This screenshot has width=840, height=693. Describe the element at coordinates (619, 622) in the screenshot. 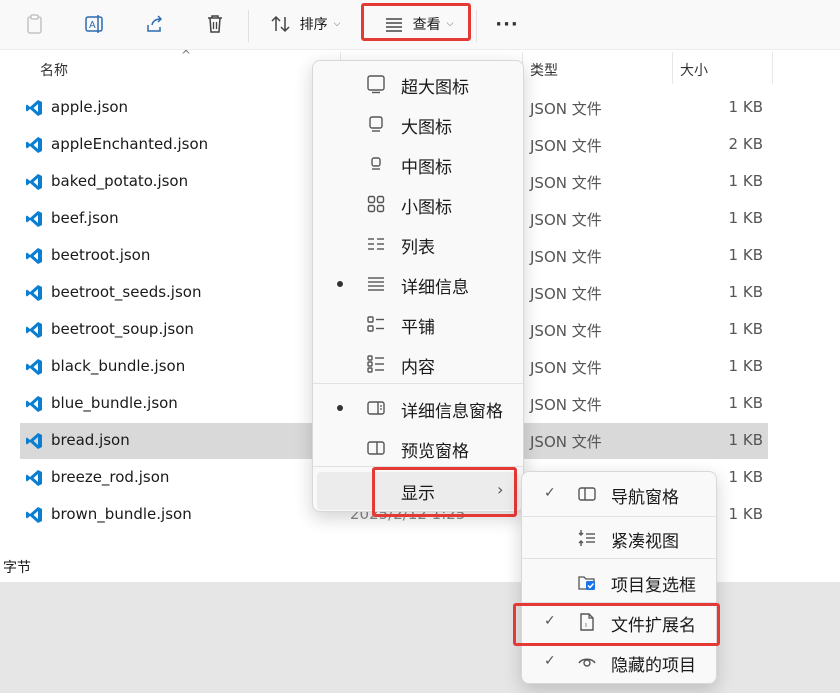

I see `show-submenu-item: ✓ ı 文件扩展名` at that location.